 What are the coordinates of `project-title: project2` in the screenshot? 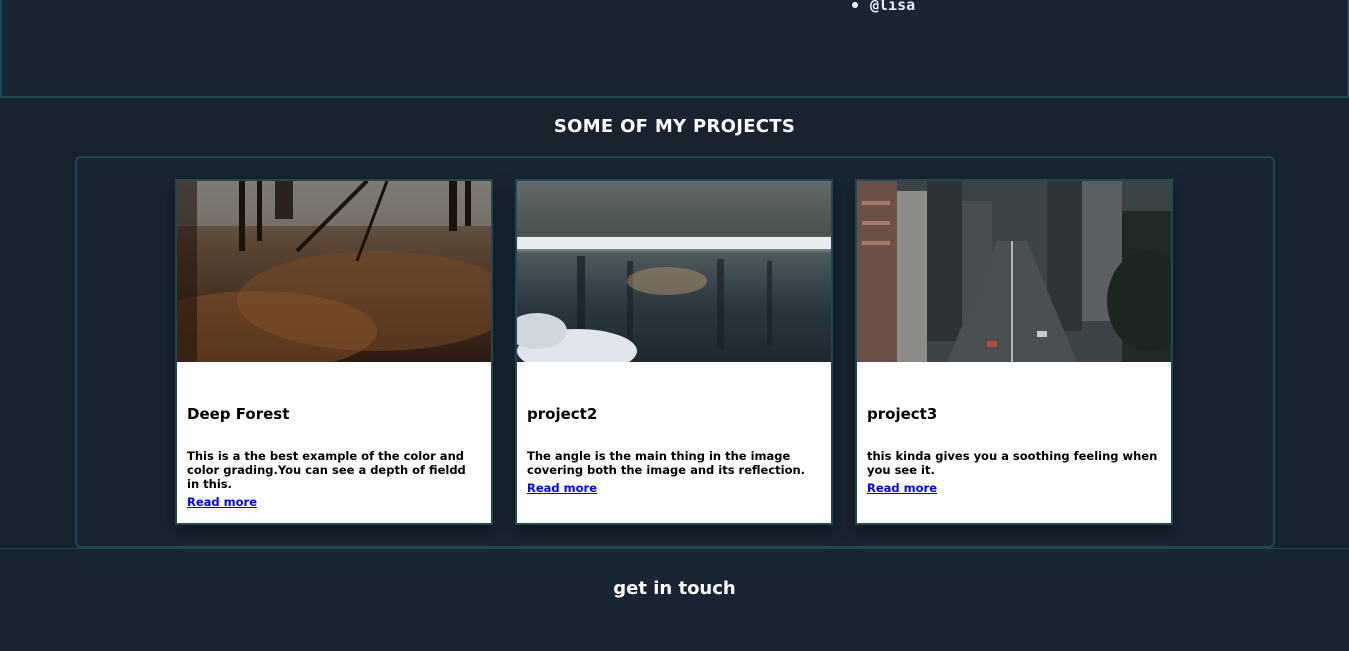 It's located at (562, 414).